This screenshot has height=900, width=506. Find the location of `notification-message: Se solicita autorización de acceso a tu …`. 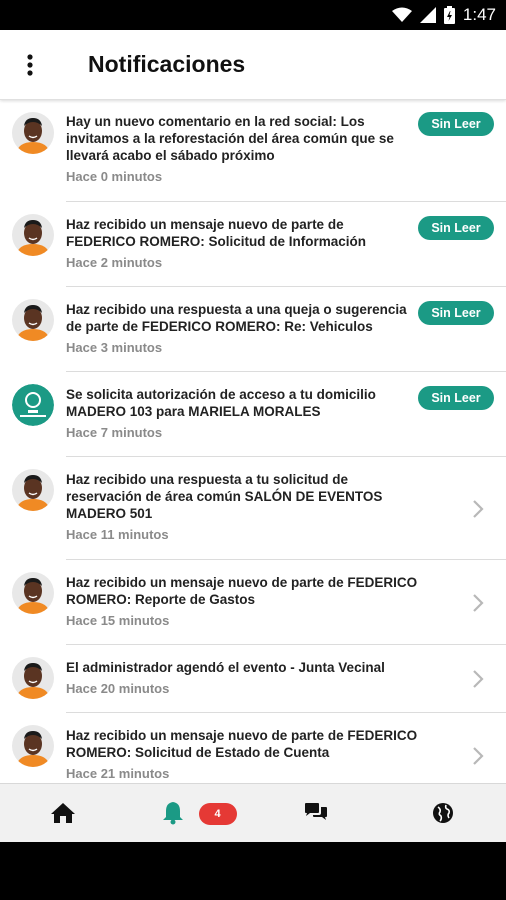

notification-message: Se solicita autorización de acceso a tu … is located at coordinates (221, 403).